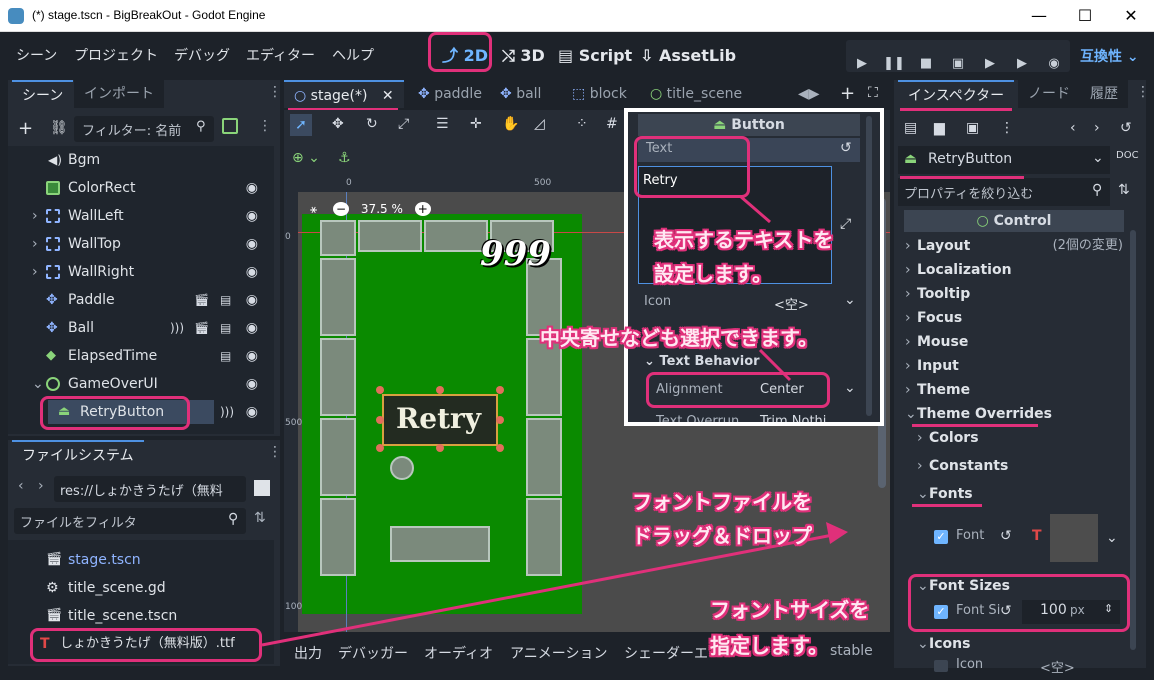 This screenshot has height=680, width=1154. I want to click on callout-font-note-2: ドラッグ＆ドロップ, so click(722, 536).